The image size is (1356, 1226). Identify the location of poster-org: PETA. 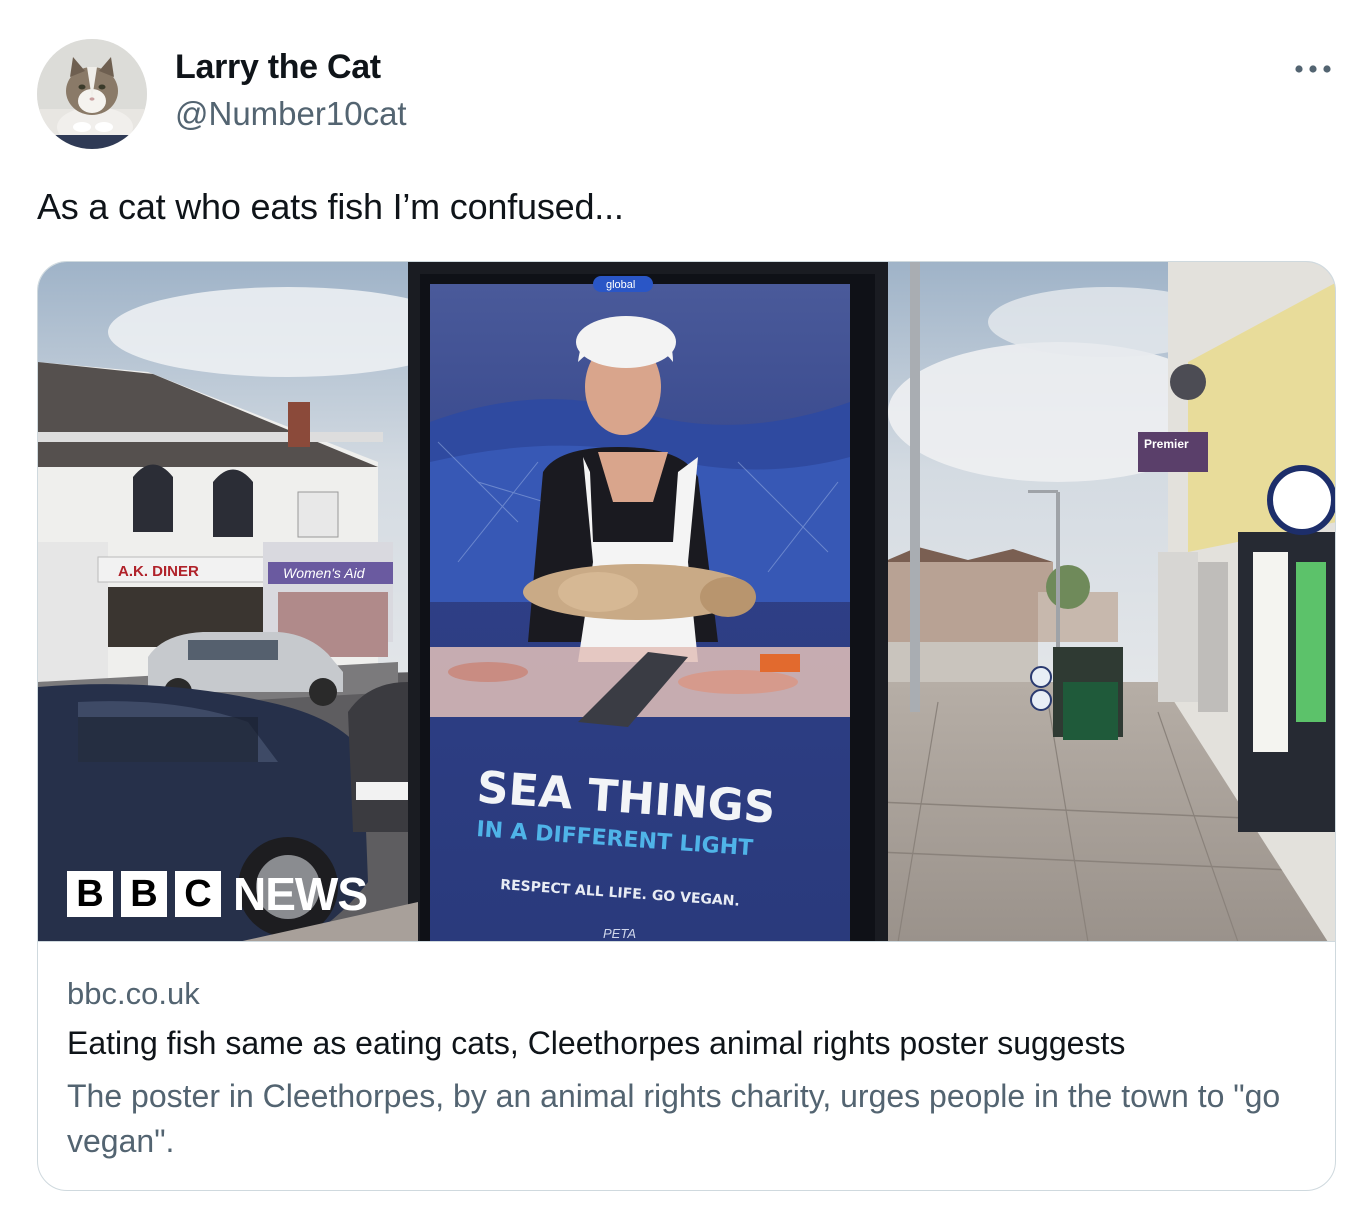
(619, 933).